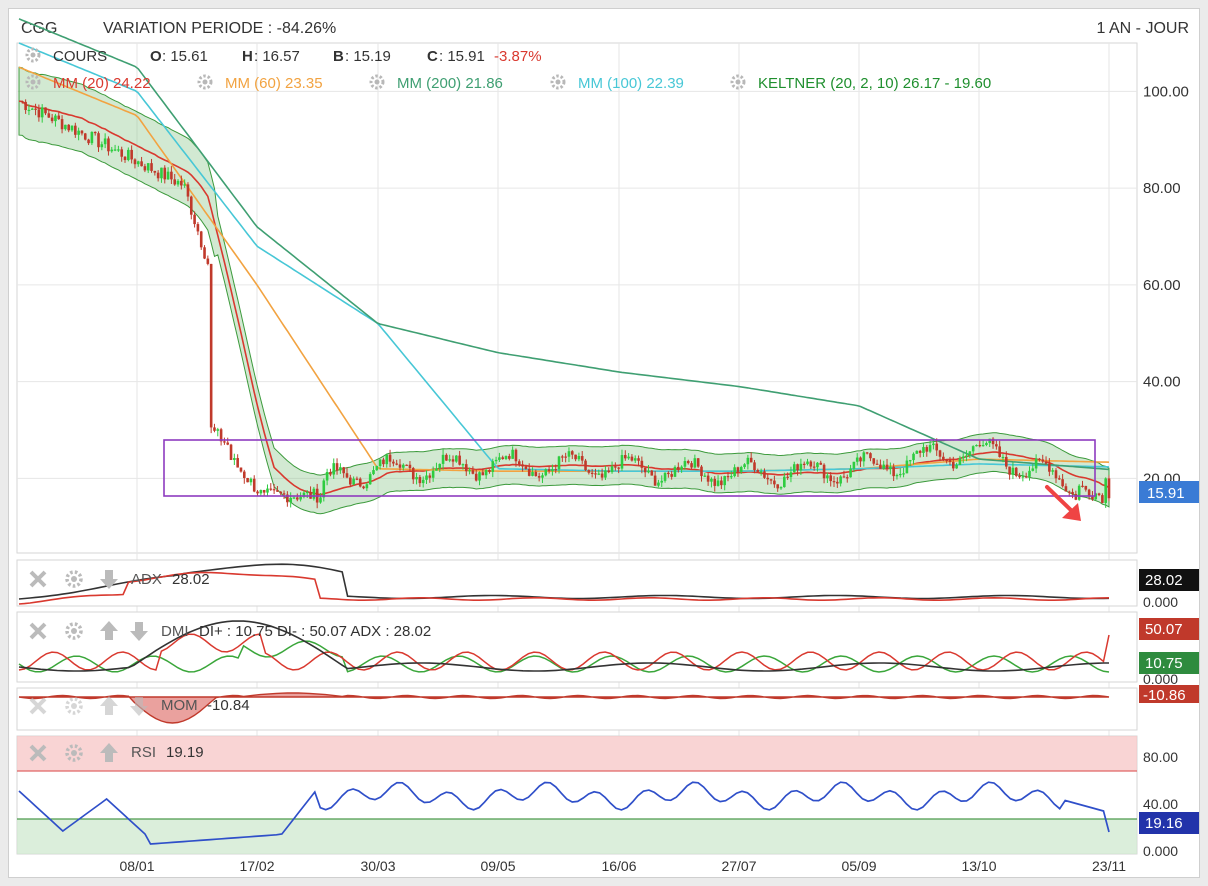  Describe the element at coordinates (1164, 663) in the screenshot. I see `di-plus-badge: 10.75` at that location.